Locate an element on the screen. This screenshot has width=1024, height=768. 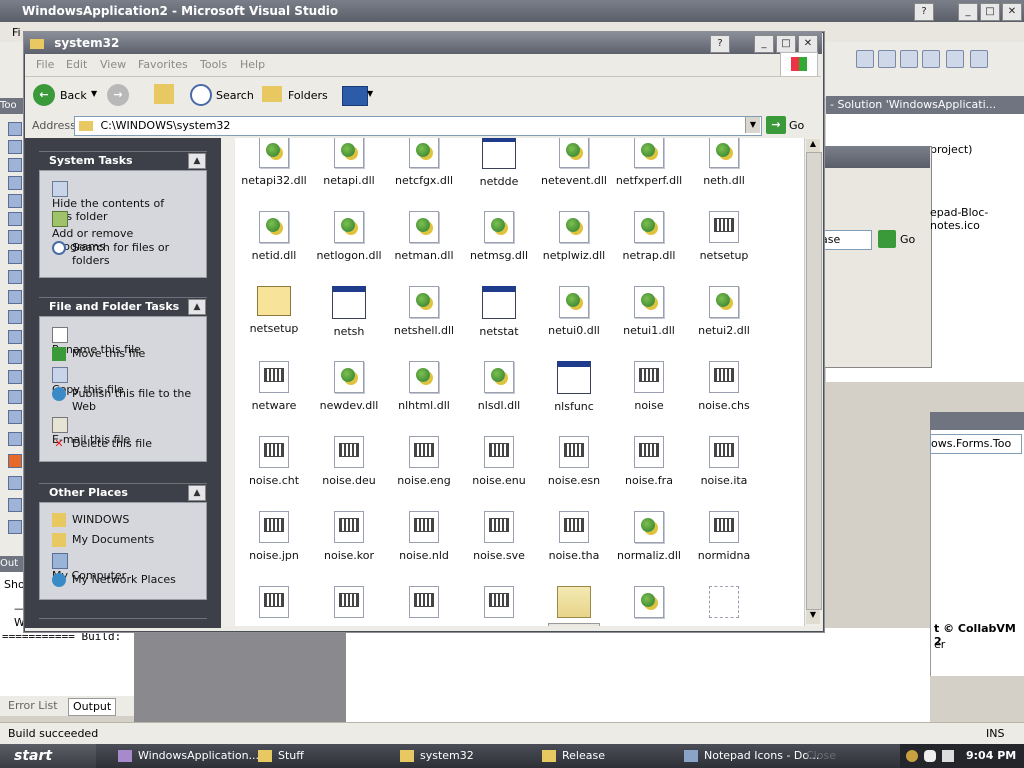
file-item: netmsg.dll is located at coordinates (499, 236).